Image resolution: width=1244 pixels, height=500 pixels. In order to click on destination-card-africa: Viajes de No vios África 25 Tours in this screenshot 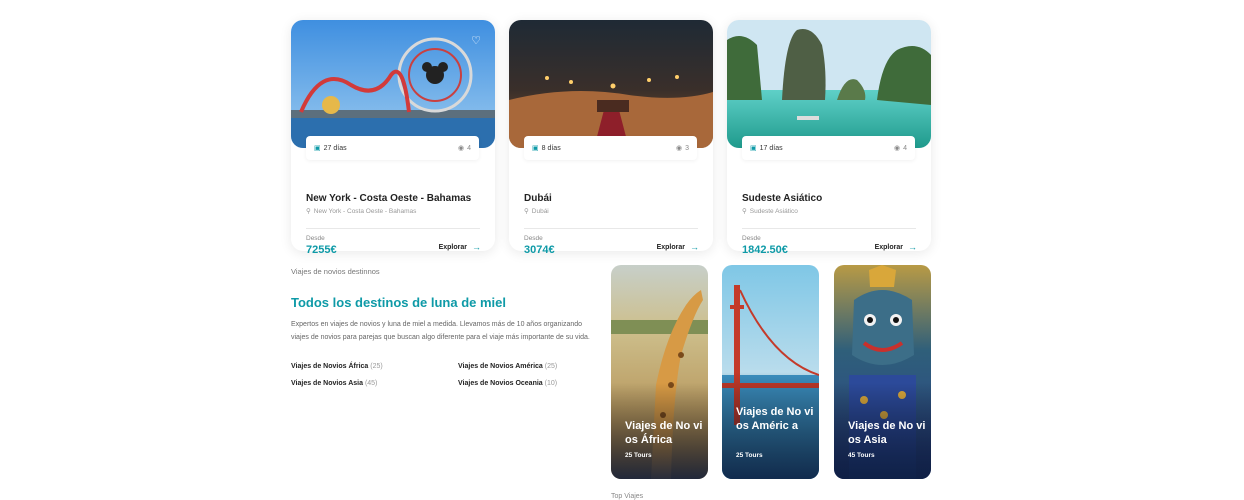, I will do `click(659, 372)`.